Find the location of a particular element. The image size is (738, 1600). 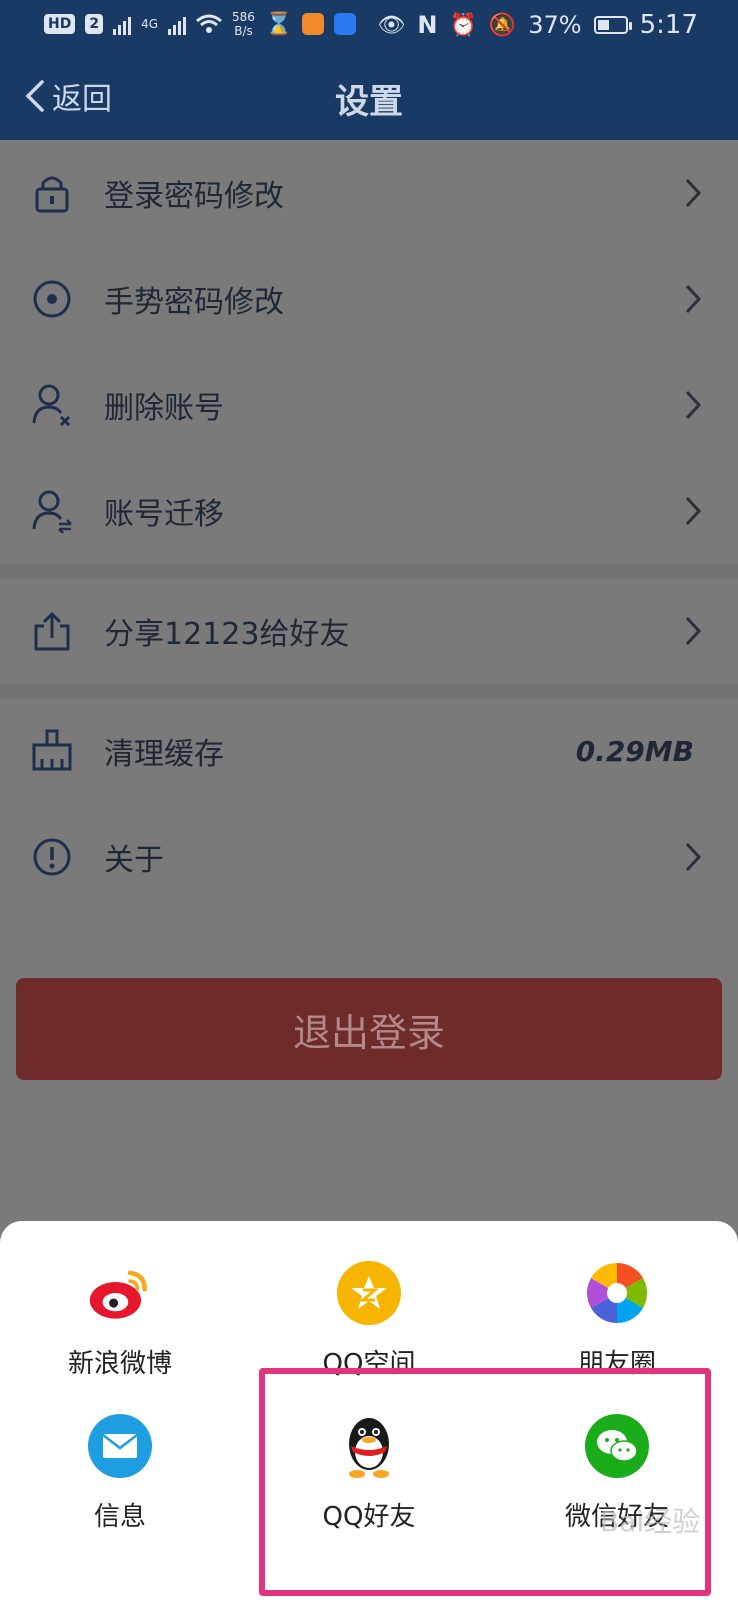

settings-item-account-migration: 账号迁移 is located at coordinates (369, 511).